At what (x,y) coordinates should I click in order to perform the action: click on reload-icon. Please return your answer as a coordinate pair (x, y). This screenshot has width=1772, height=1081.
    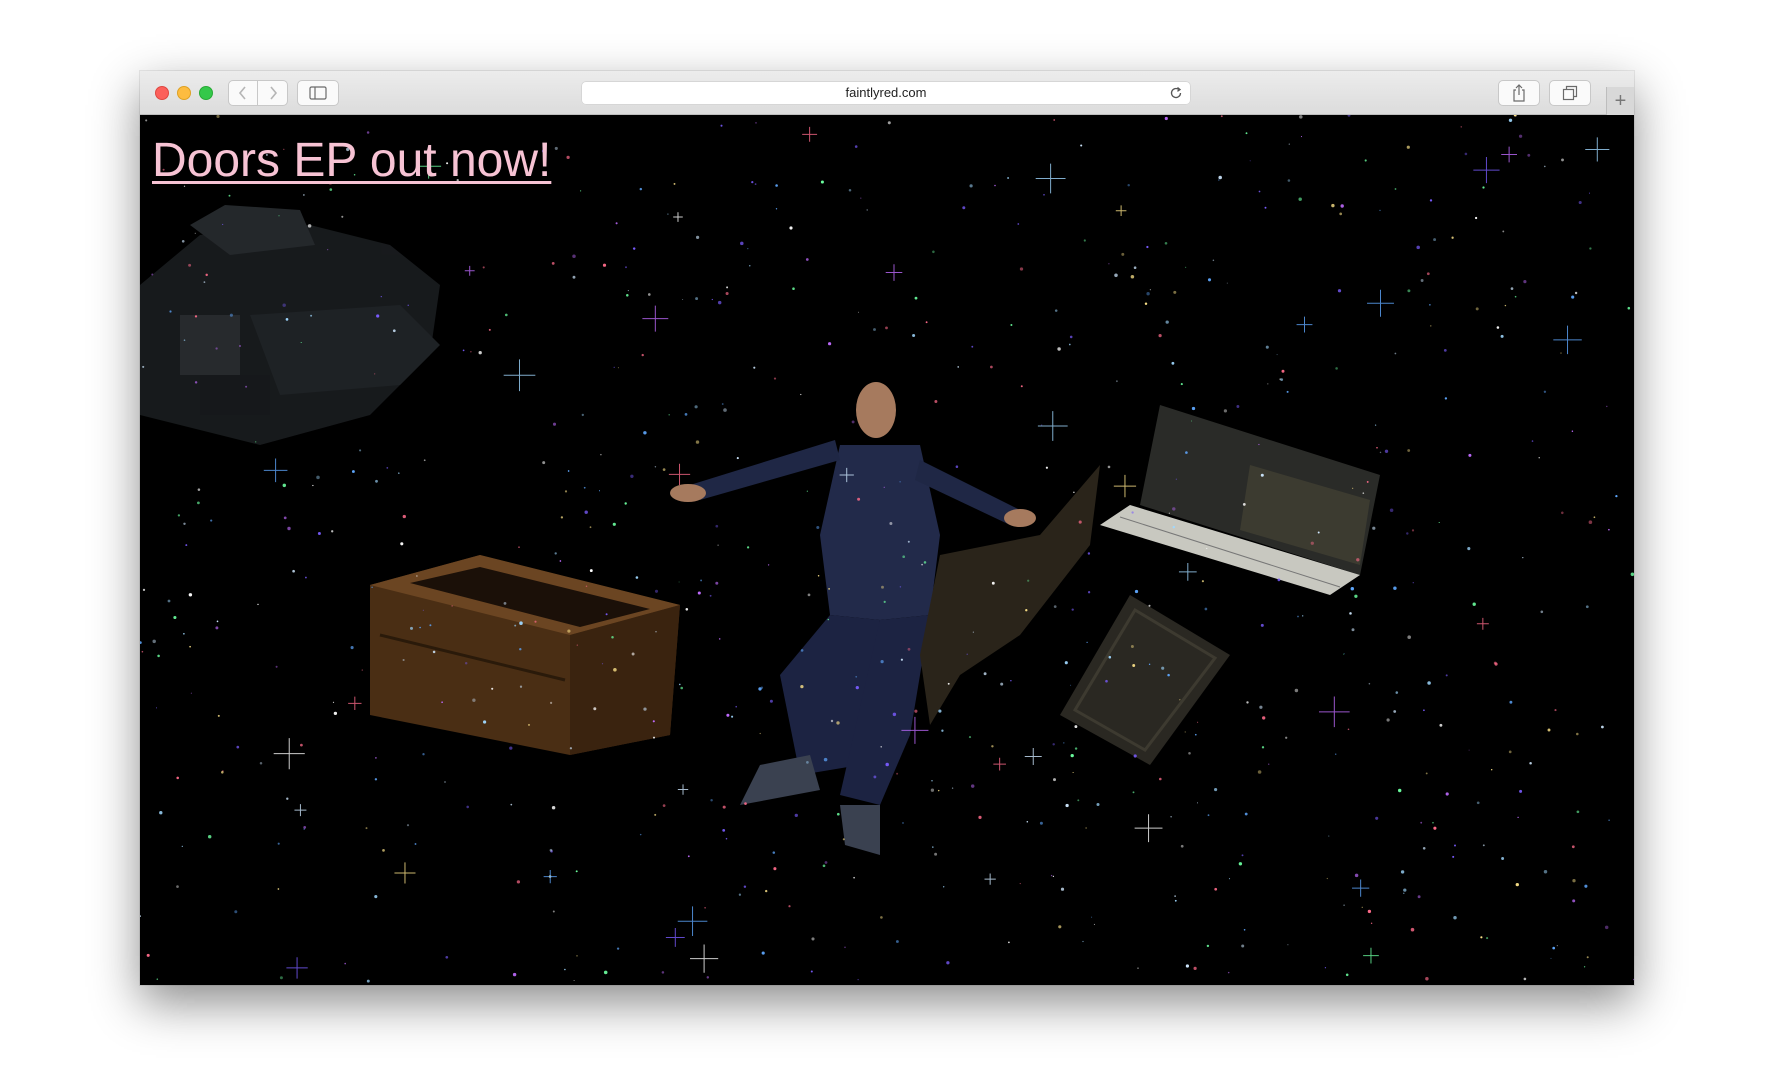
    Looking at the image, I should click on (1176, 93).